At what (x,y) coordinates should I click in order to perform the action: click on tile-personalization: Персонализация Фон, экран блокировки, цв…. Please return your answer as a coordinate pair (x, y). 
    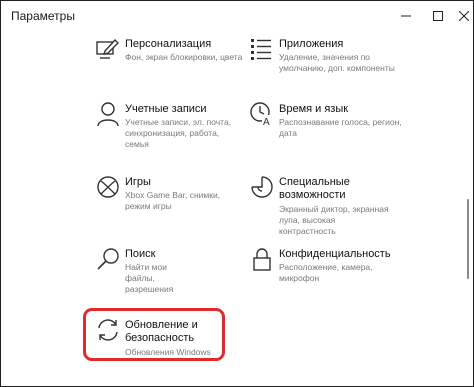
    Looking at the image, I should click on (170, 63).